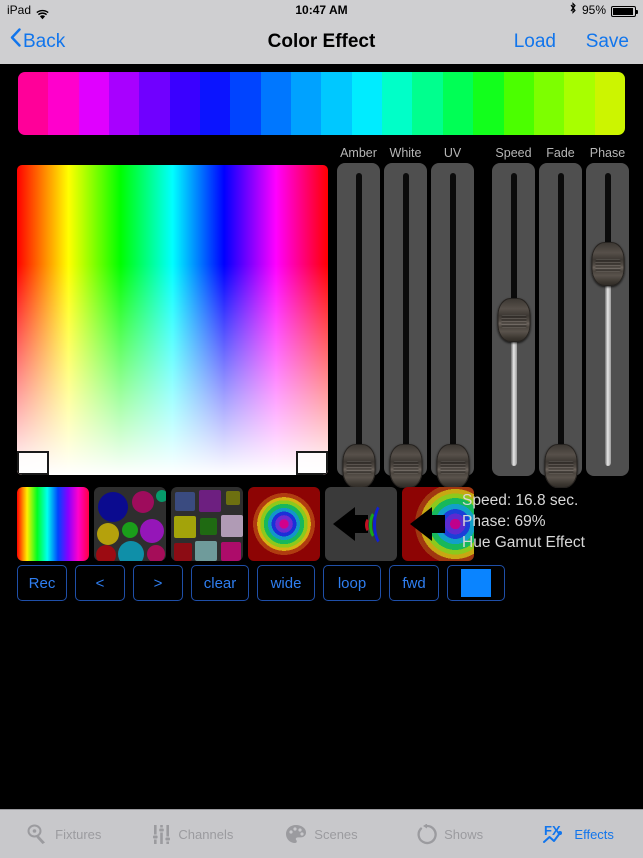 This screenshot has height=858, width=643. Describe the element at coordinates (336, 834) in the screenshot. I see `tab-label: Scenes` at that location.